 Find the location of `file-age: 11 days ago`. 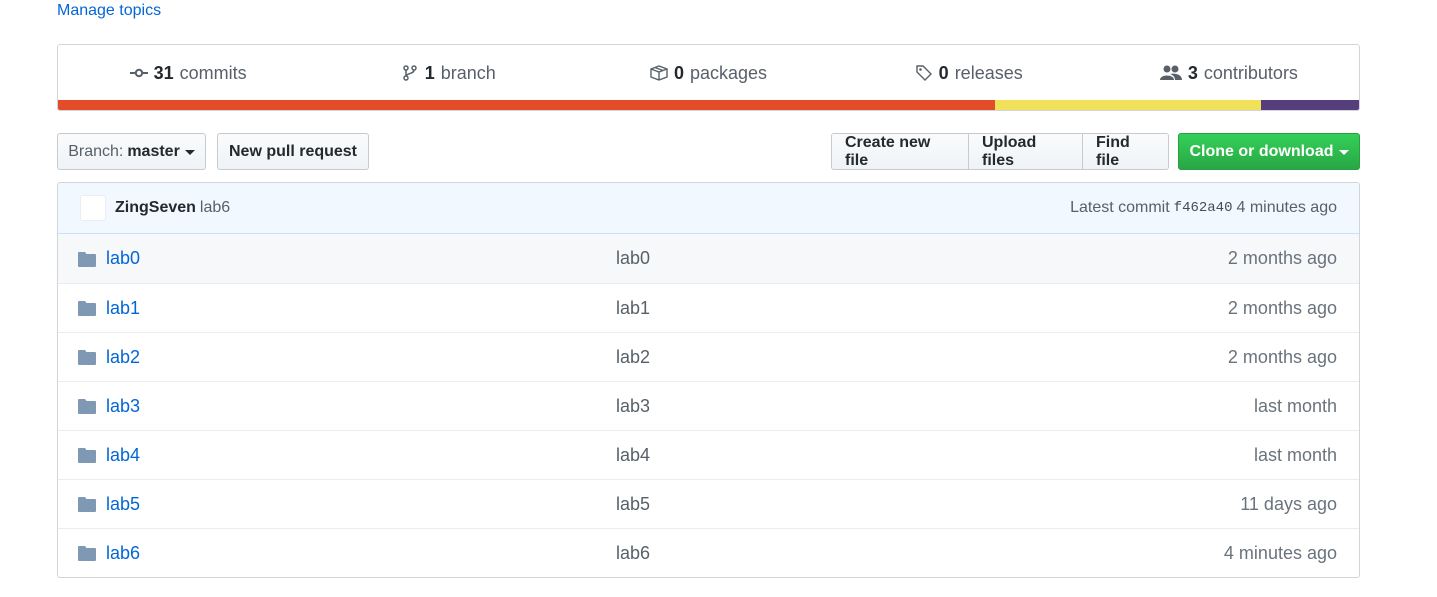

file-age: 11 days ago is located at coordinates (1288, 503).